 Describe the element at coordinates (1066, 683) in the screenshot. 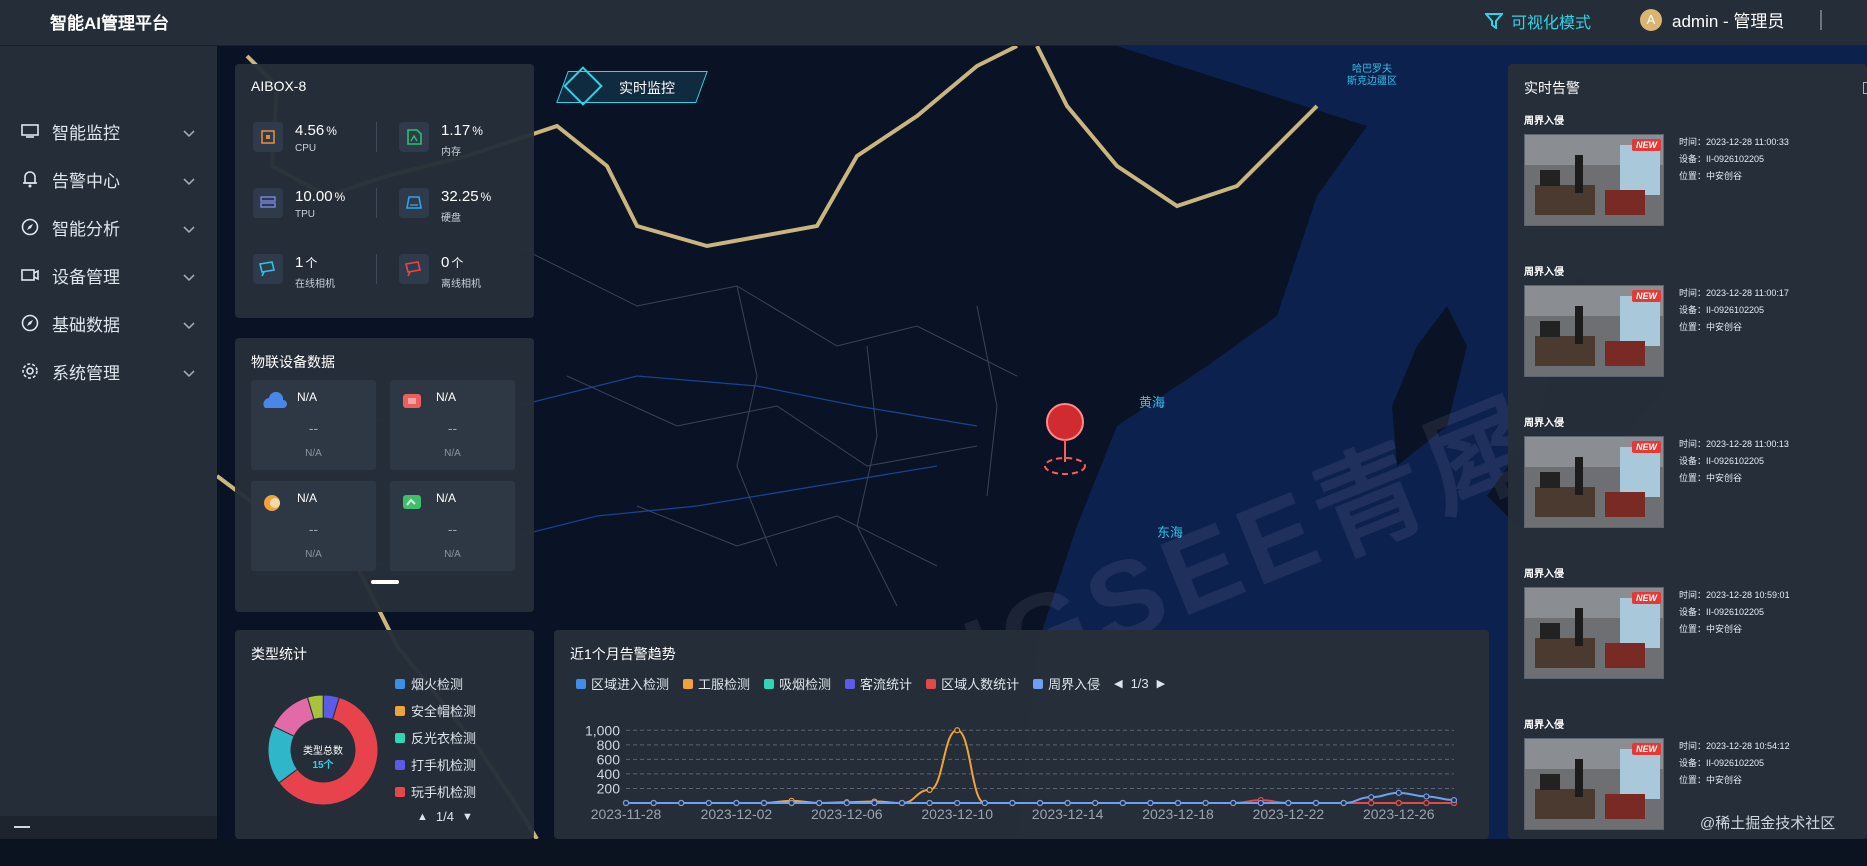

I see `legend-item: 周界入侵` at that location.